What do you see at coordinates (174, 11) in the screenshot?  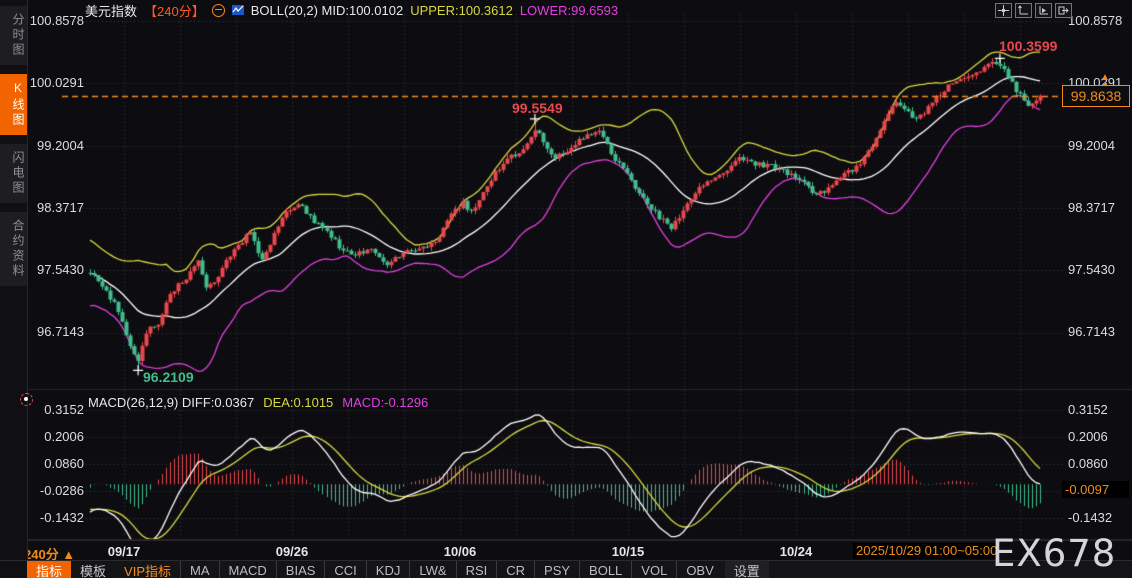 I see `period-badge: 【240分】` at bounding box center [174, 11].